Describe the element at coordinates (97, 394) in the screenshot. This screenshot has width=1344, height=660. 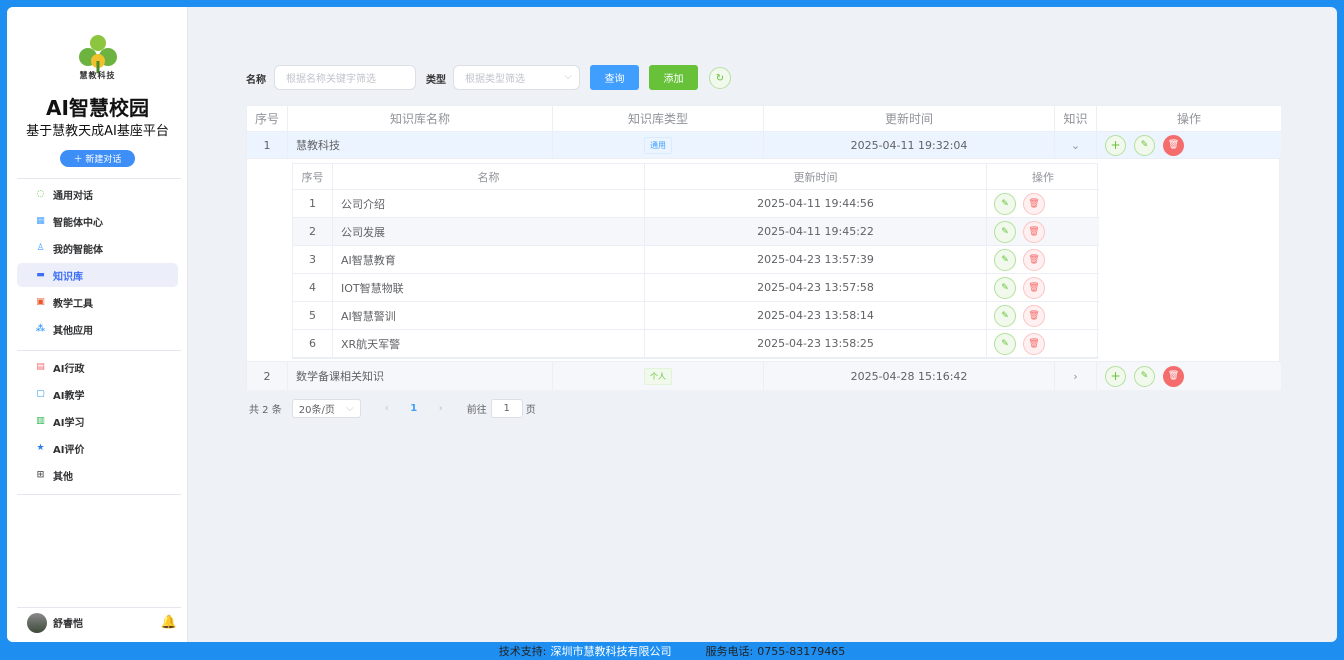
I see `sidebar-item-1: ▢ AI教学` at that location.